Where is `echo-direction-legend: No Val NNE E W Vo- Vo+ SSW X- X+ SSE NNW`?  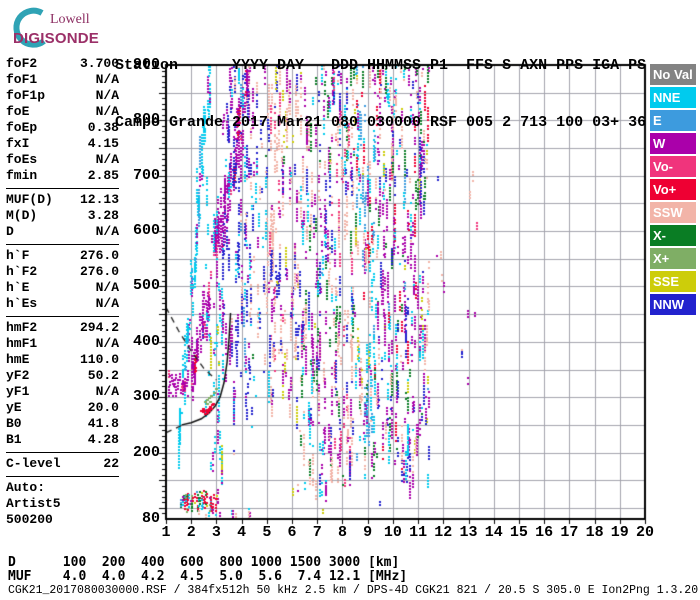 echo-direction-legend: No Val NNE E W Vo- Vo+ SSW X- X+ SSE NNW is located at coordinates (673, 190).